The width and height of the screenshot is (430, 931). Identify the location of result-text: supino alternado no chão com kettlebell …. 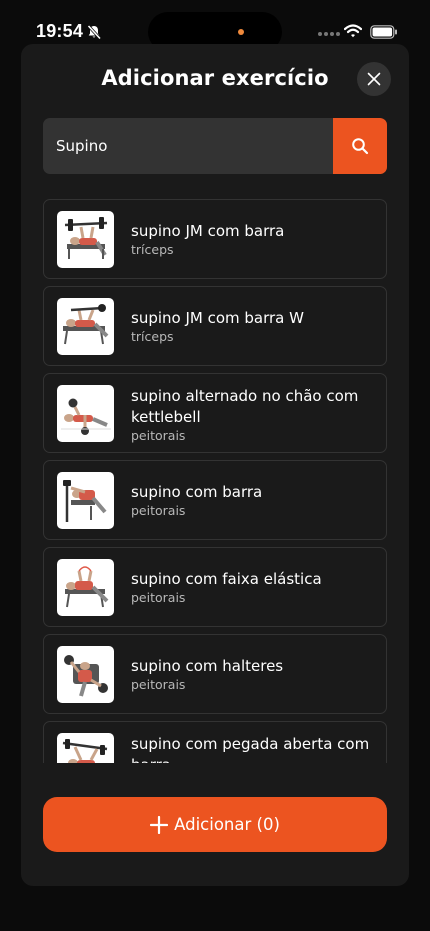
(256, 415).